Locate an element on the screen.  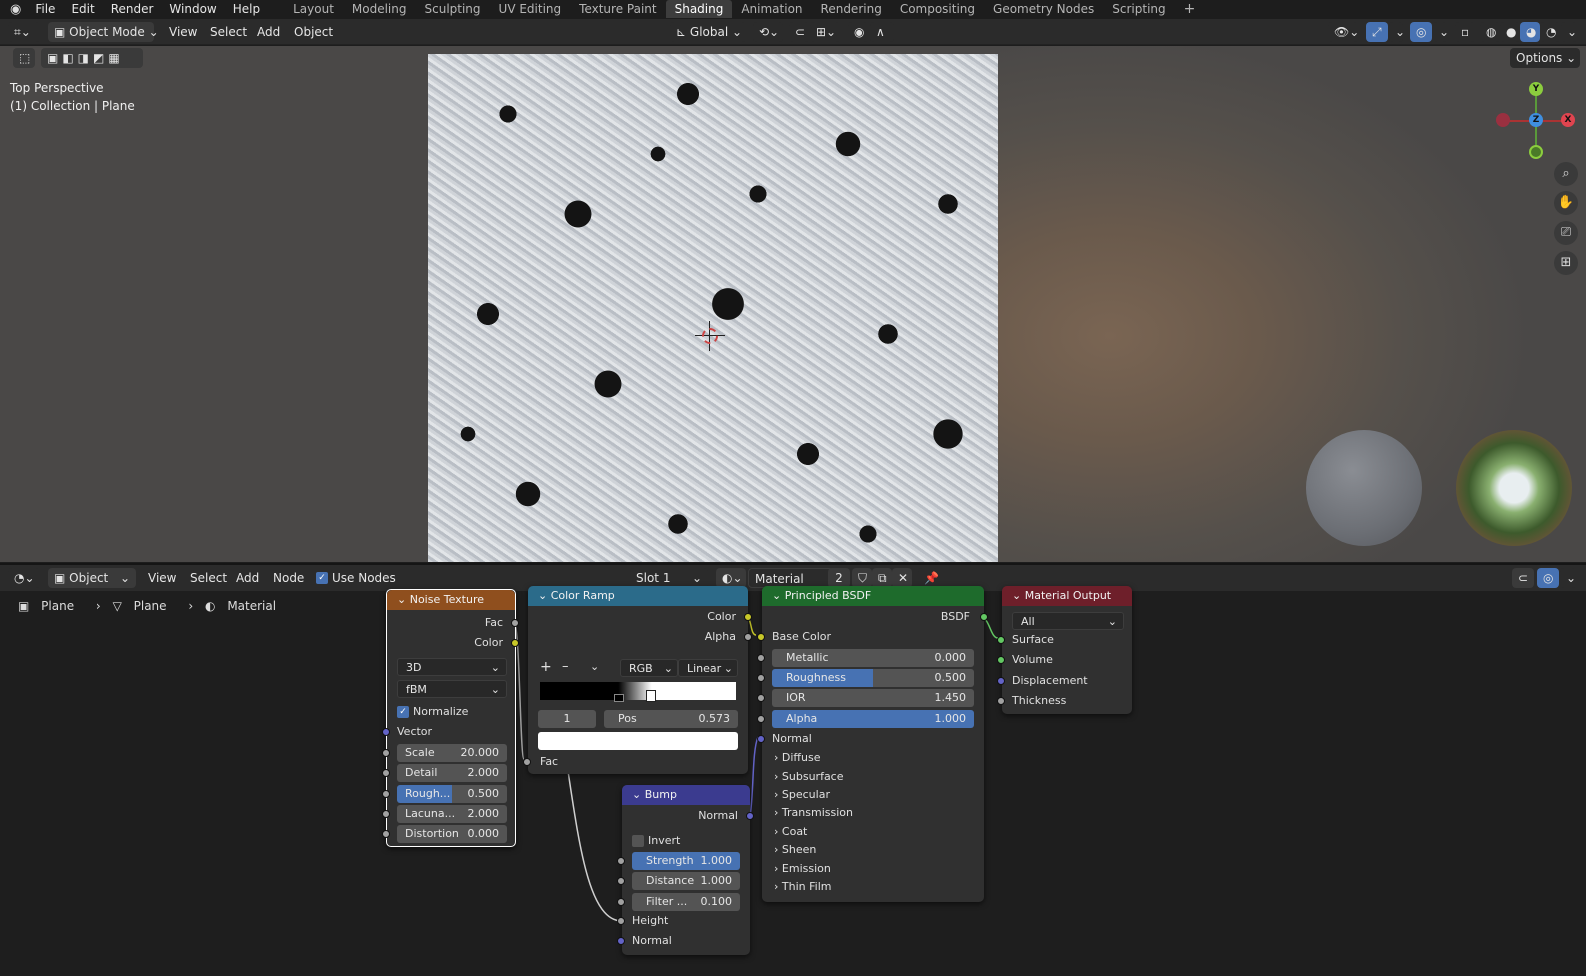
bump-filter-socket is located at coordinates (621, 902).